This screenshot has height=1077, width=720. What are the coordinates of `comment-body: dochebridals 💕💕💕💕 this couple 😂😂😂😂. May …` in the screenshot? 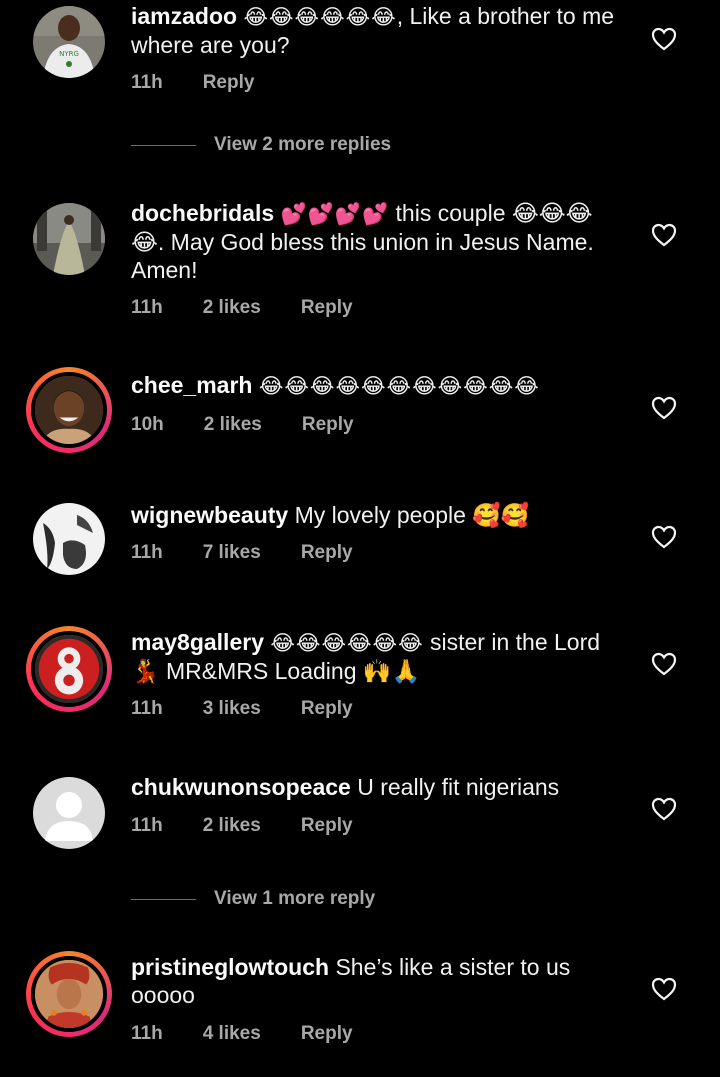 It's located at (376, 241).